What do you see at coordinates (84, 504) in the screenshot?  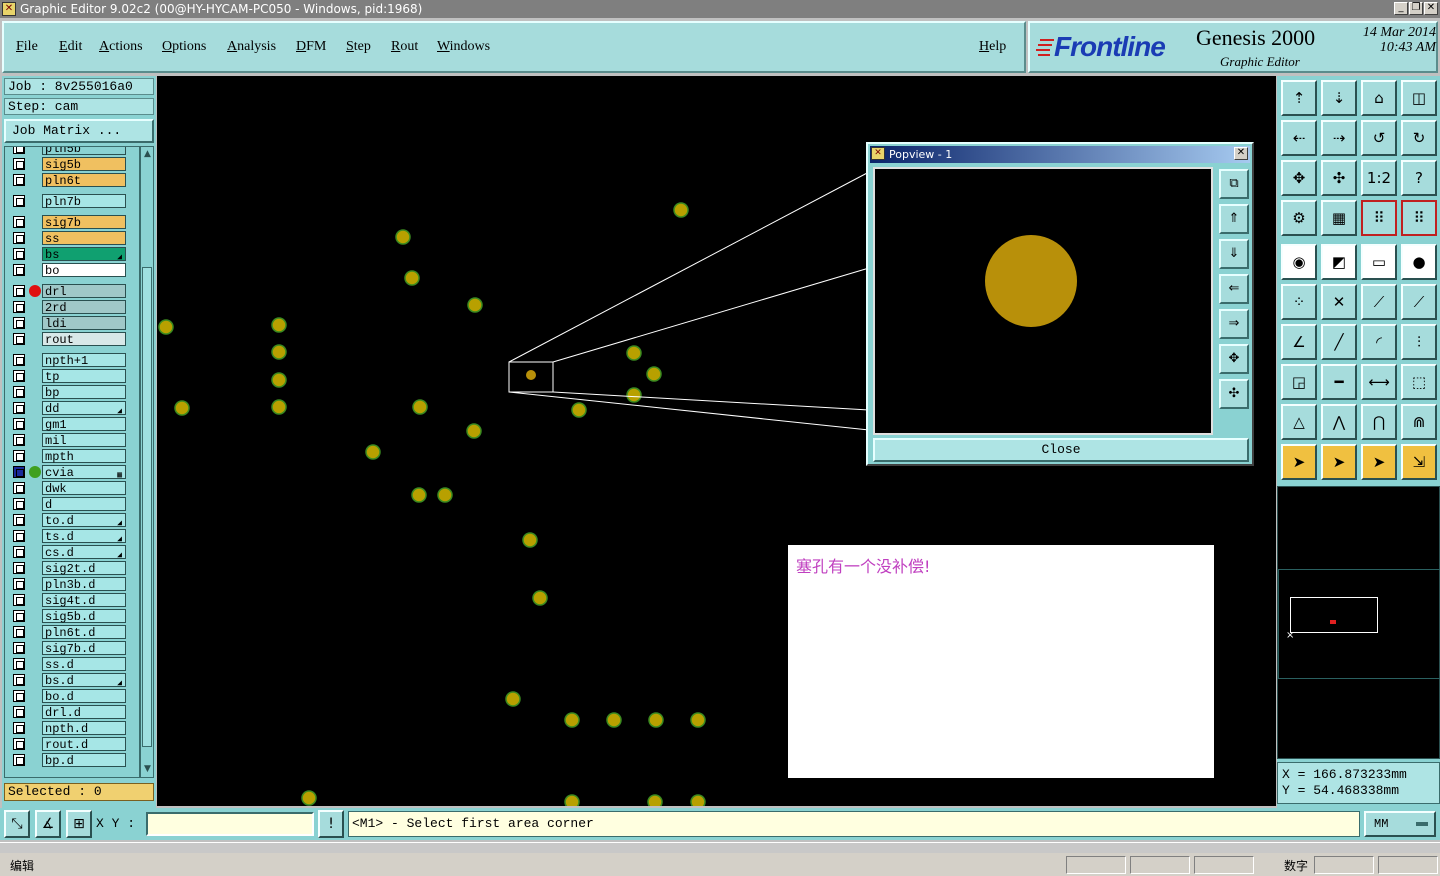 I see `layer-name: d` at bounding box center [84, 504].